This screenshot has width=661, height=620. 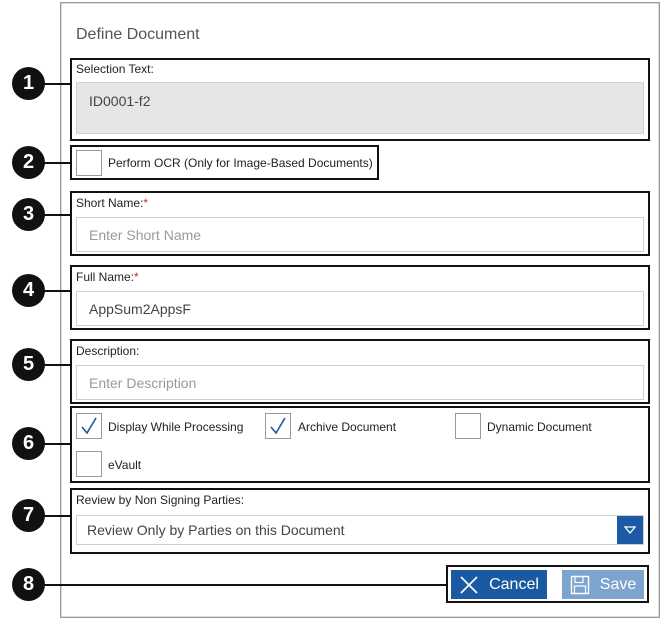 I want to click on callout-5: 5, so click(x=28, y=364).